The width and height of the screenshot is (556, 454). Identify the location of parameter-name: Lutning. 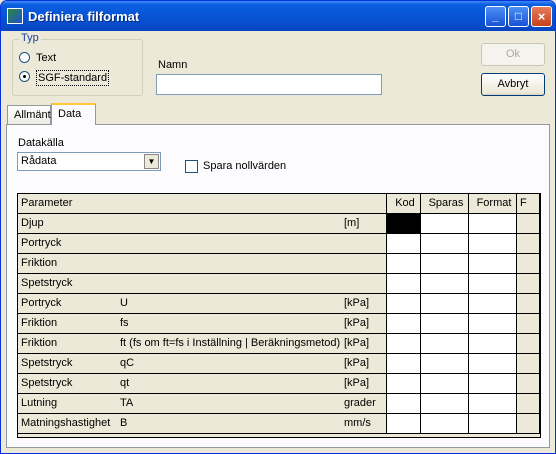
(39, 403).